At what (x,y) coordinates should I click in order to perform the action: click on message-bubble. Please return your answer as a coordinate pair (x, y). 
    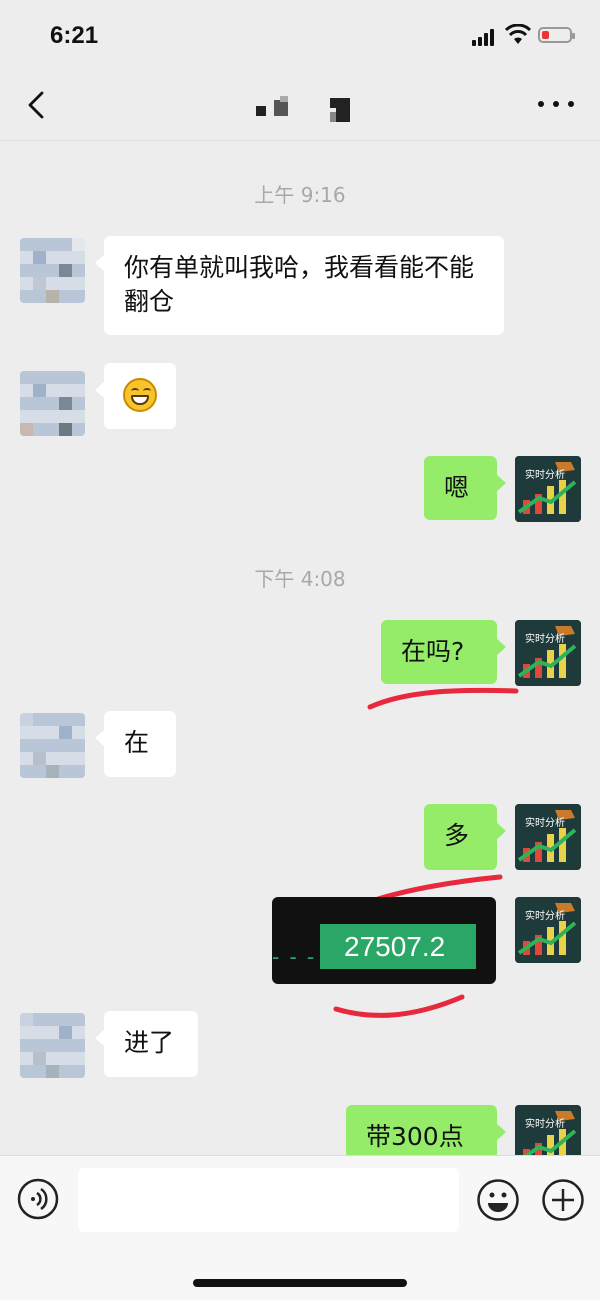
    Looking at the image, I should click on (135, 396).